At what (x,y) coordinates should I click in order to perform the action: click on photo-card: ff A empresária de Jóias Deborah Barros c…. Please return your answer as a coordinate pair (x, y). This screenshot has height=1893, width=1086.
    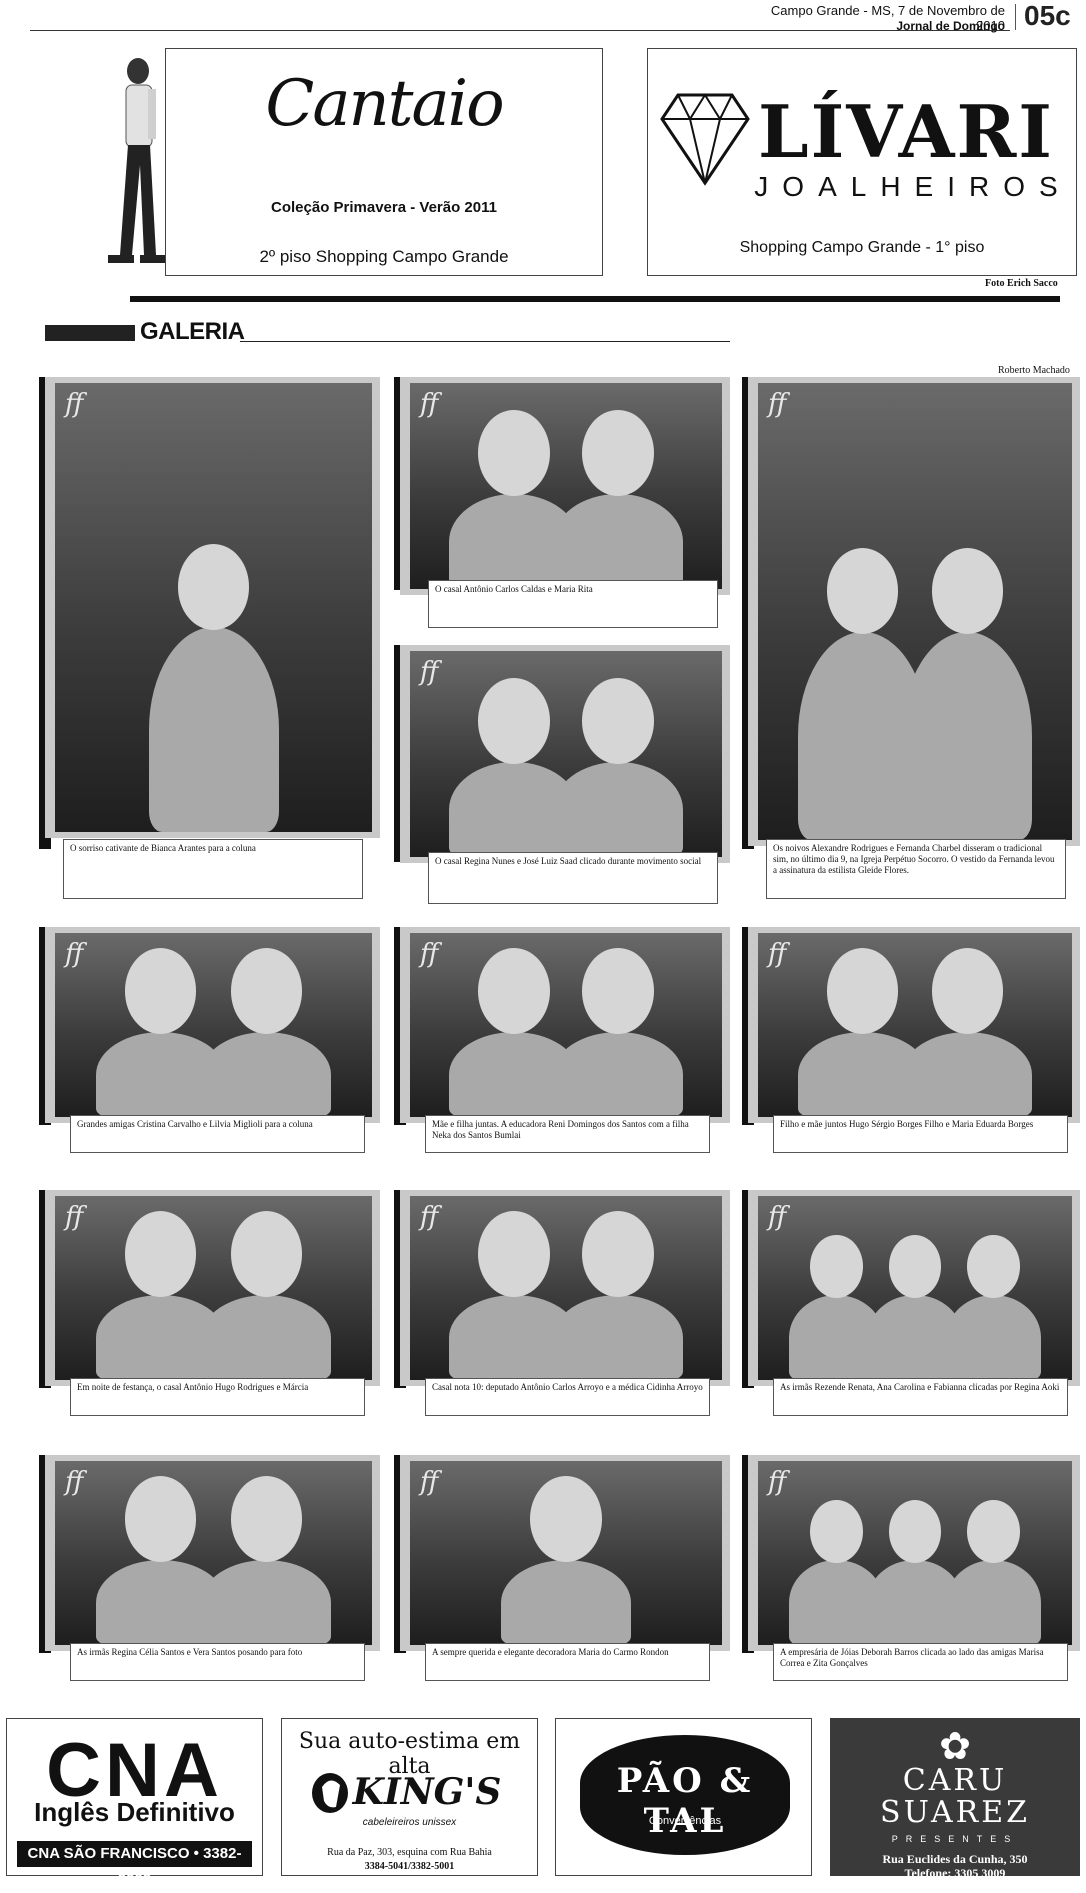
    Looking at the image, I should click on (911, 1571).